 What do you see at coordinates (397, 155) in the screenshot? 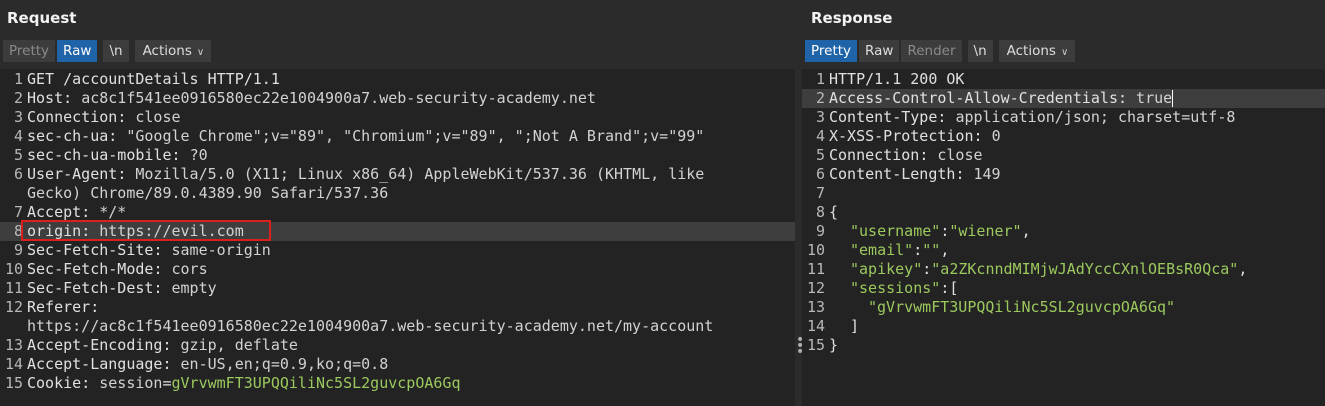
I see `request-line: 5 sec-ch-ua-mobile: ?0` at bounding box center [397, 155].